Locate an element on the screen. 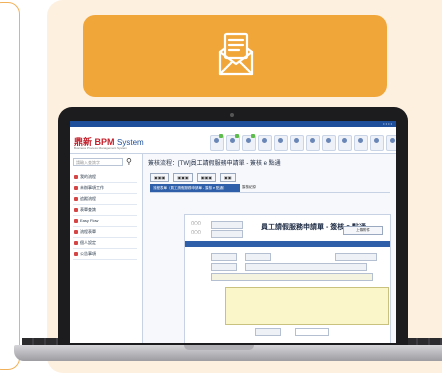 Image resolution: width=442 pixels, height=373 pixels. page-title: 簽核流程：[TW]員工請假服務申請單 - 簽核 e 點通 is located at coordinates (214, 164).